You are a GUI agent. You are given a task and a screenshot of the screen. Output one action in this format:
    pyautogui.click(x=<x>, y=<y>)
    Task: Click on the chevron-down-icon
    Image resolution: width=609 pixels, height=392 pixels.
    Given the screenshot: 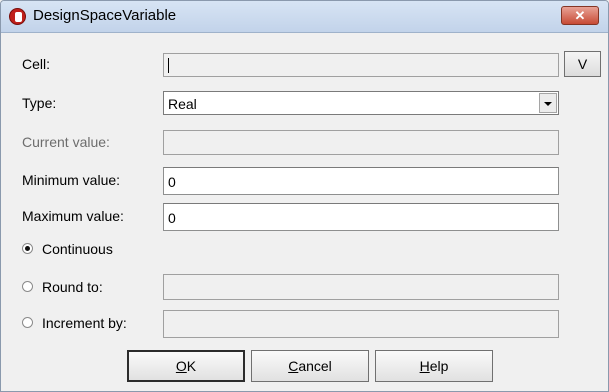 What is the action you would take?
    pyautogui.click(x=548, y=103)
    